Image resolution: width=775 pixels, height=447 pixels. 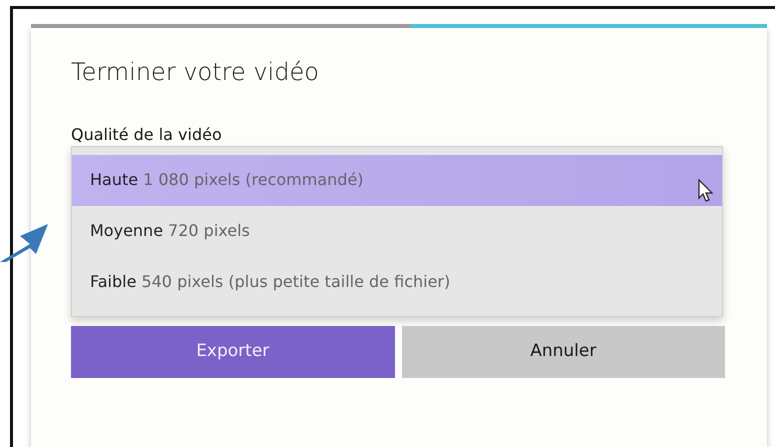 I want to click on mouse-cursor-icon, so click(x=706, y=190).